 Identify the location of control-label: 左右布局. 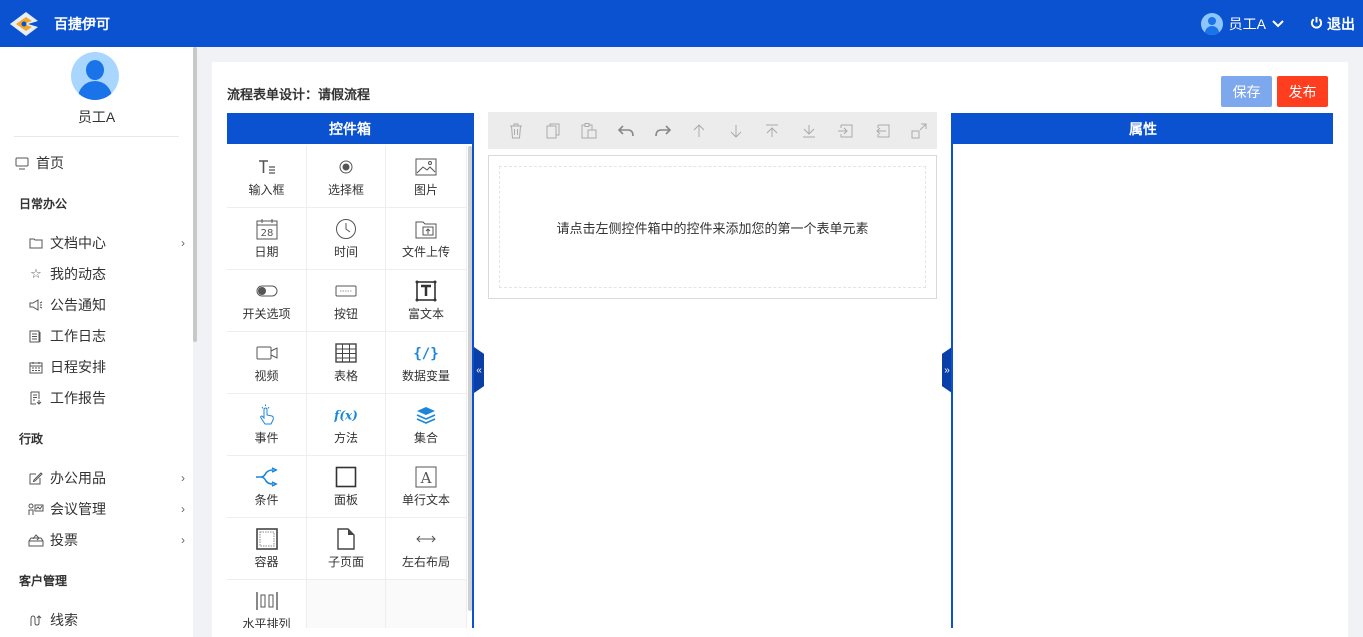
(425, 561).